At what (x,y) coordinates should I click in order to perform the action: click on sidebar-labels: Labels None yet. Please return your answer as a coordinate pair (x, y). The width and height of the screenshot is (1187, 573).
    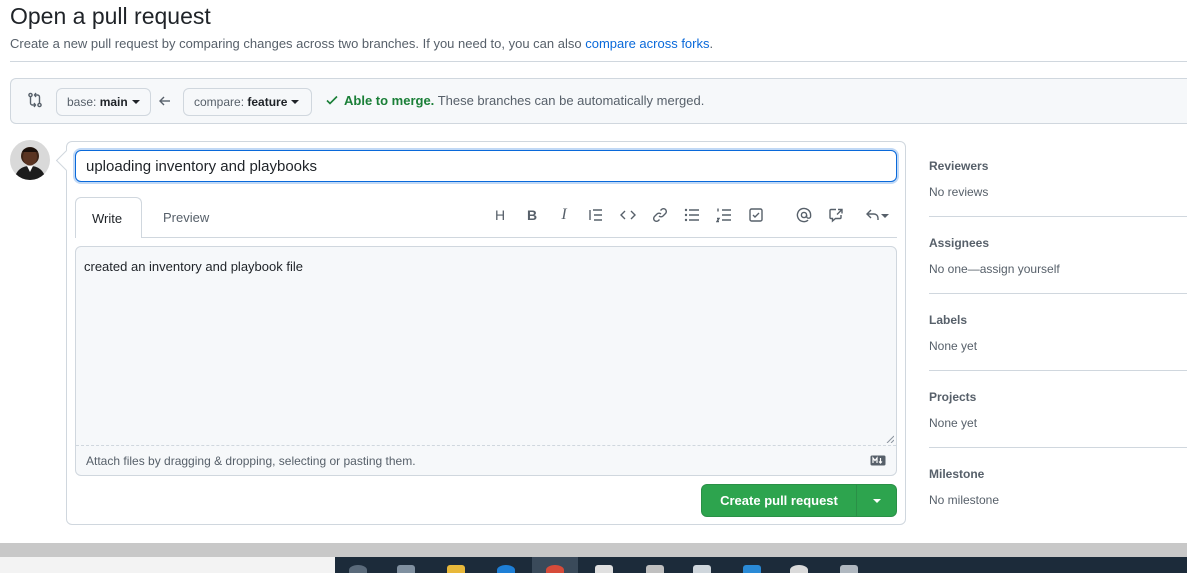
    Looking at the image, I should click on (1058, 332).